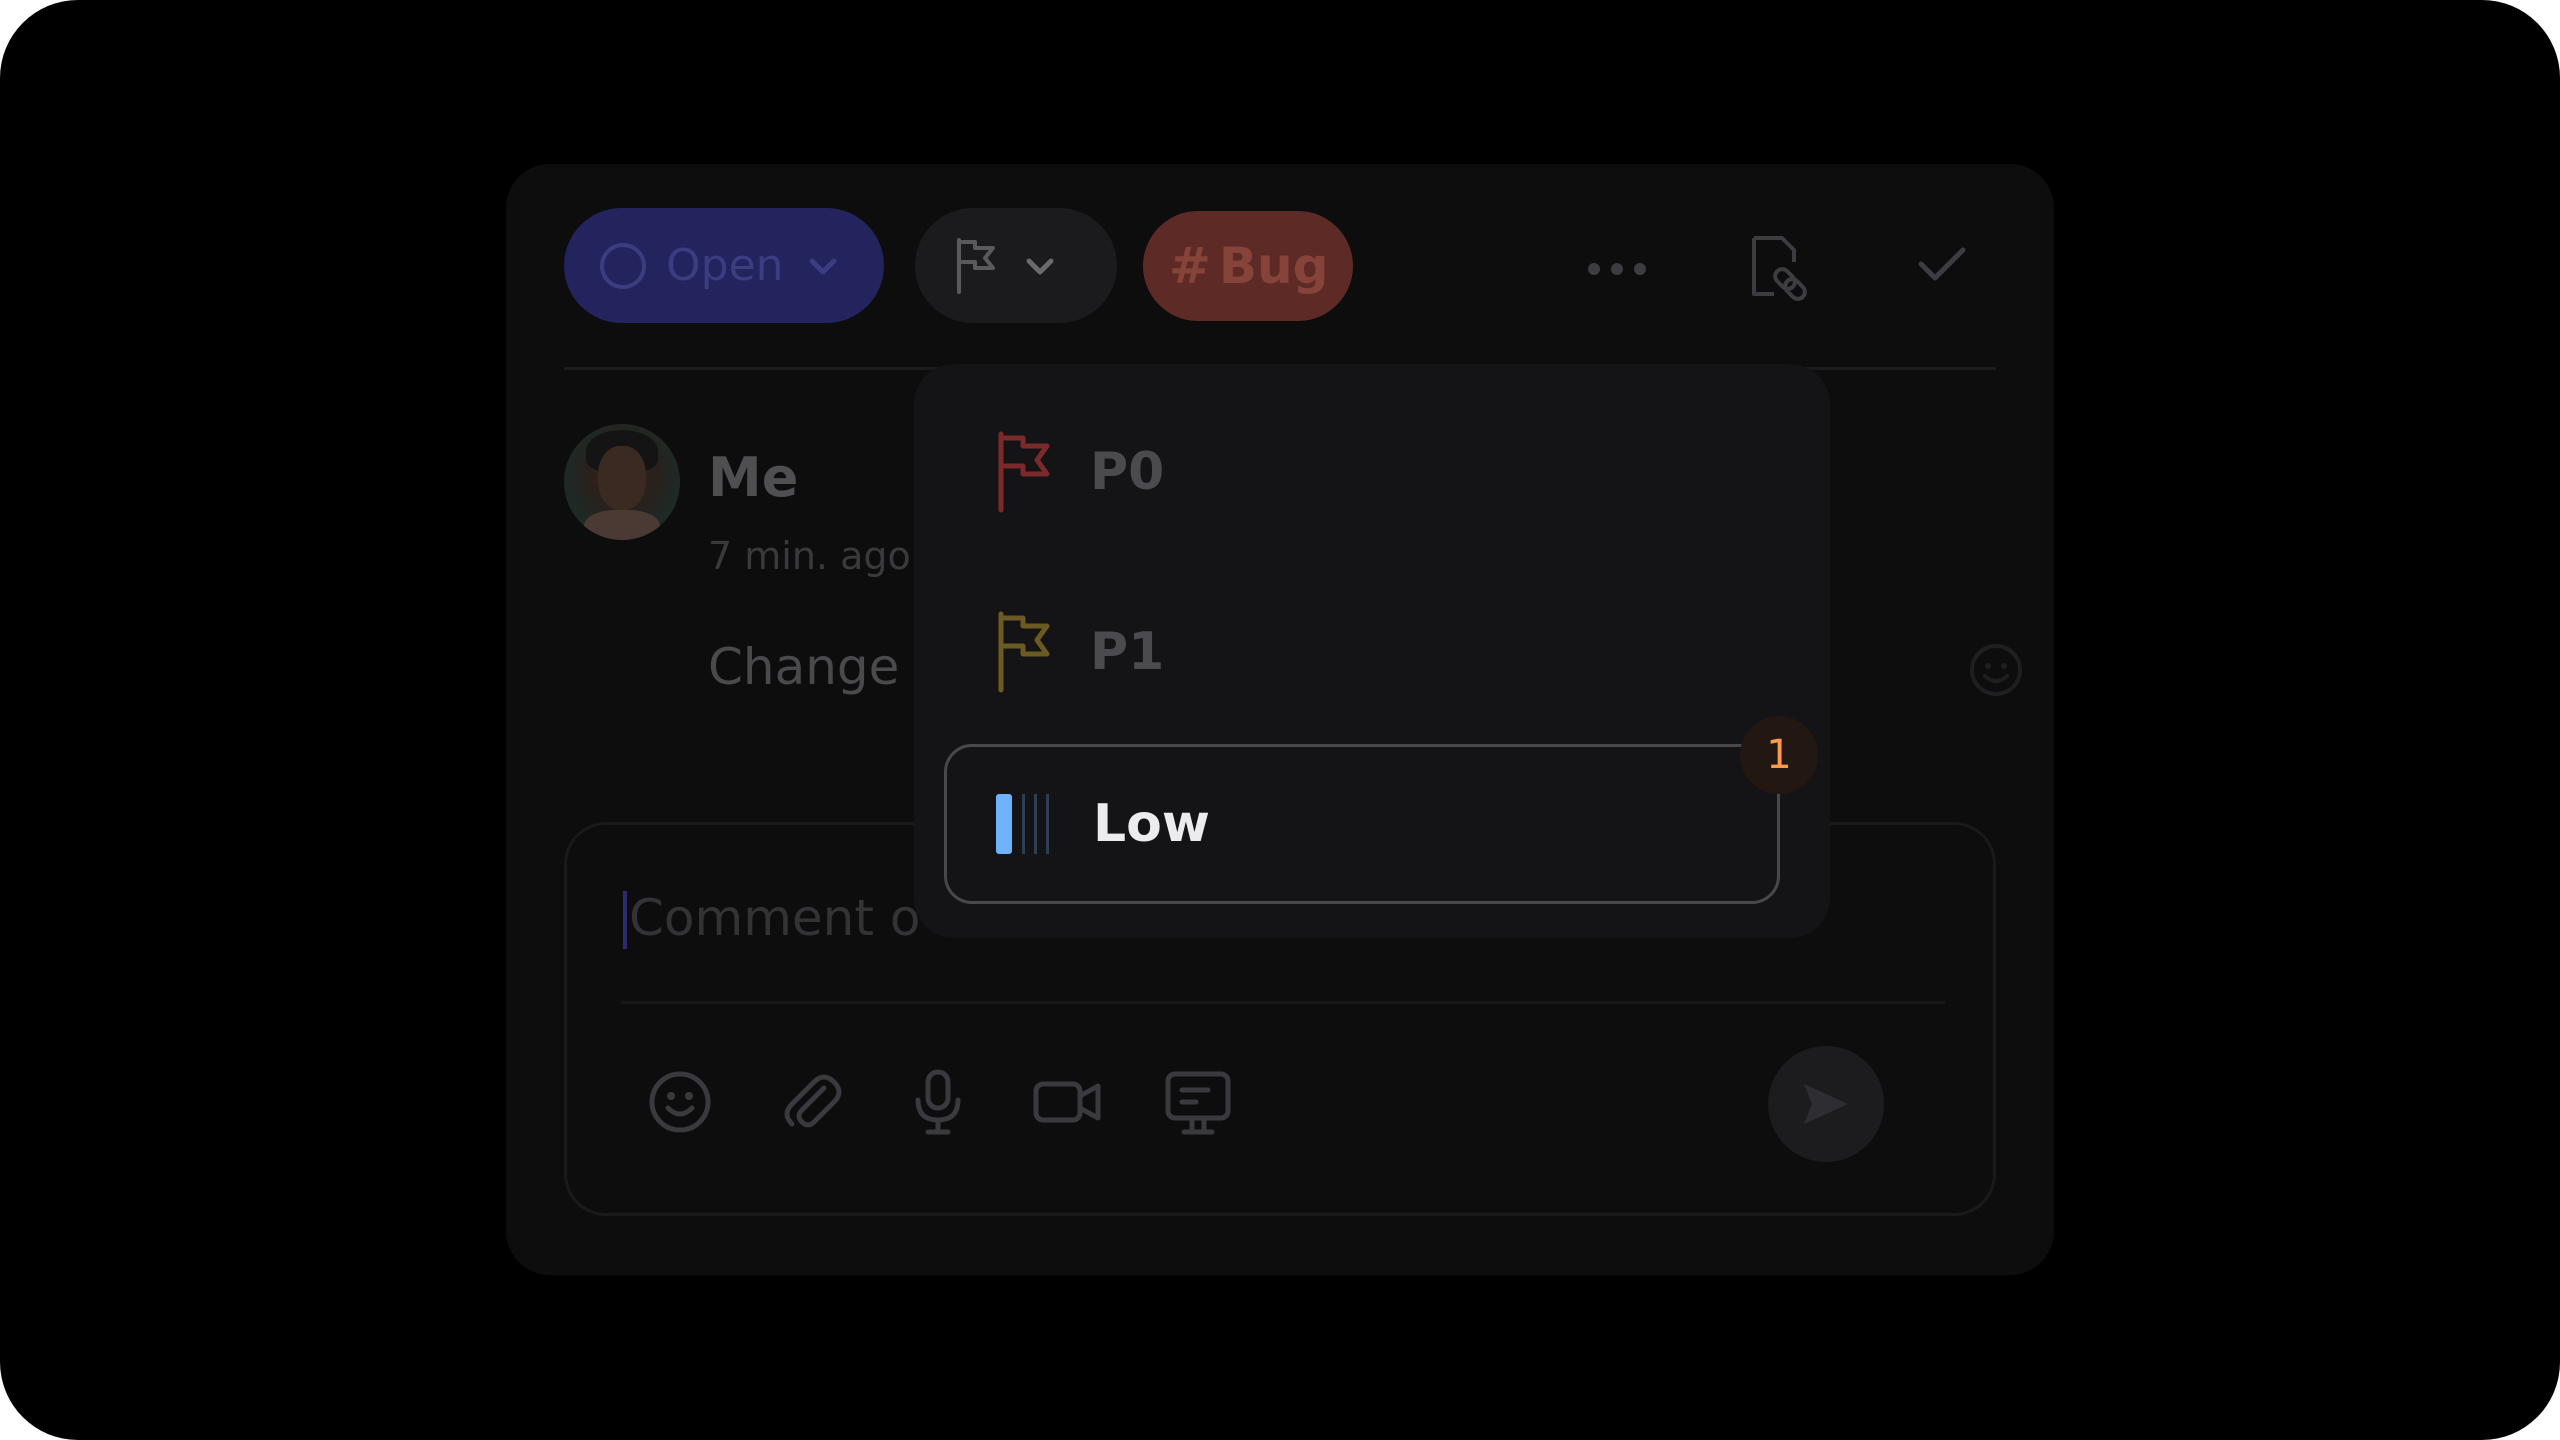 The image size is (2560, 1440). Describe the element at coordinates (1360, 652) in the screenshot. I see `priority-option-p1: P1` at that location.